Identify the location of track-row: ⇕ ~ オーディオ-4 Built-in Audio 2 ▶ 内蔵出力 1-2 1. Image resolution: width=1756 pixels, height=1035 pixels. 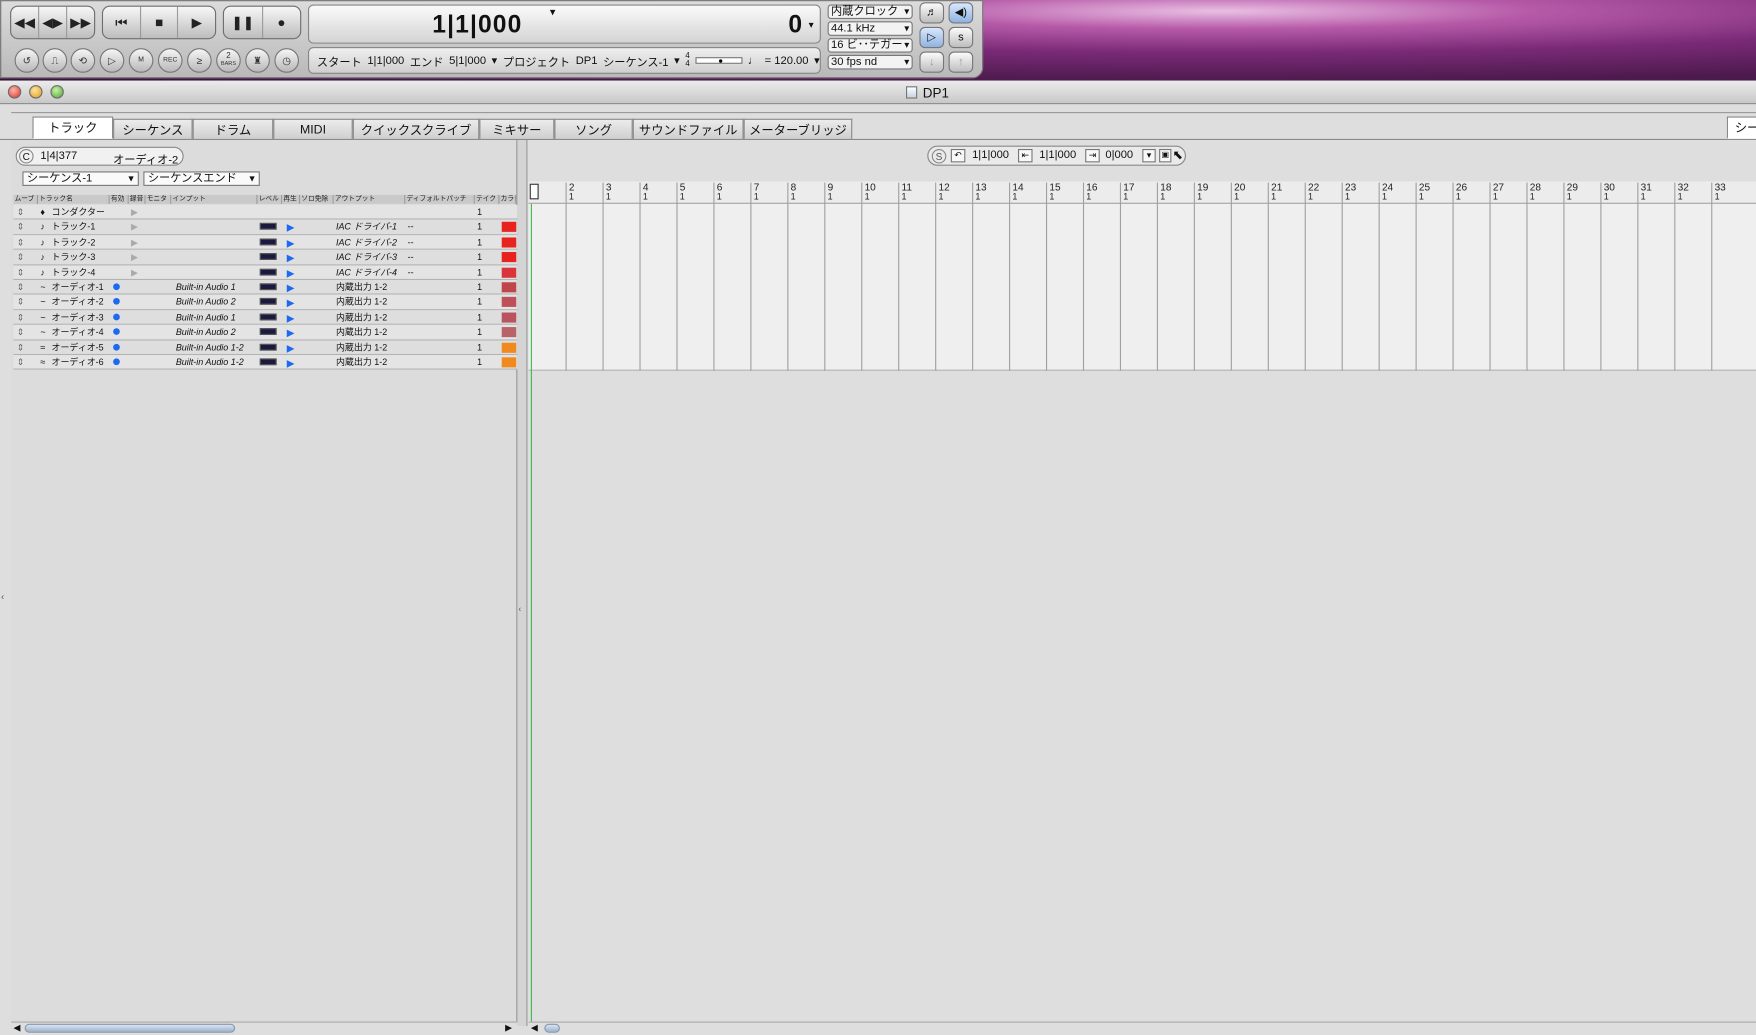
(265, 333).